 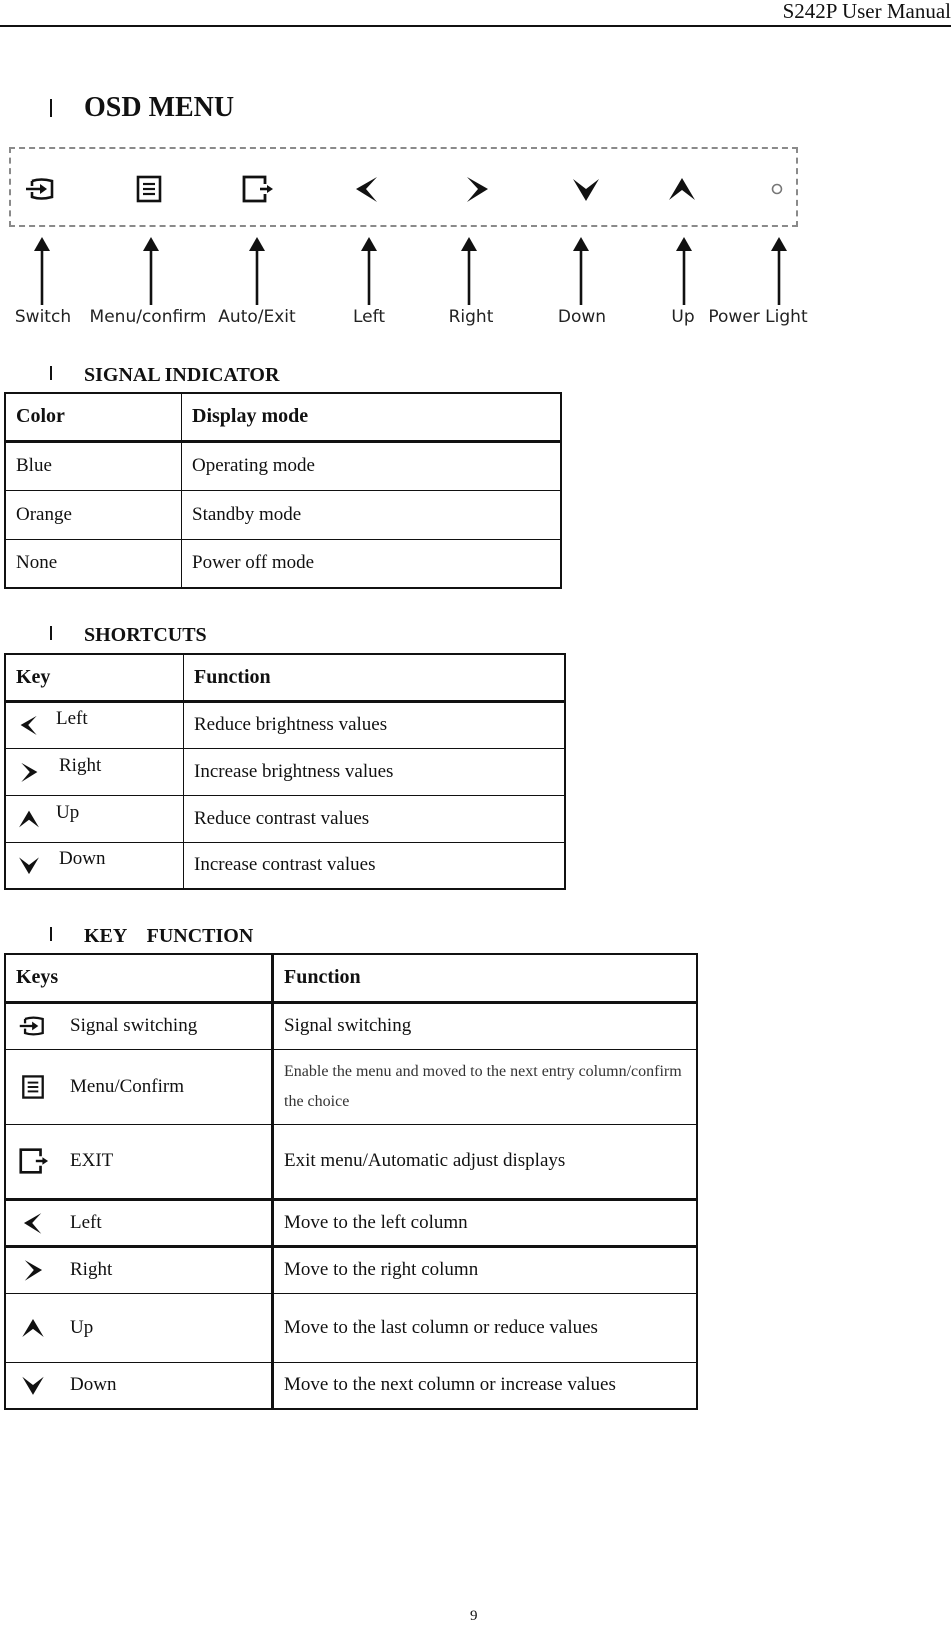 What do you see at coordinates (182, 375) in the screenshot?
I see `signal-indicator-title: SIGNAL INDICATOR` at bounding box center [182, 375].